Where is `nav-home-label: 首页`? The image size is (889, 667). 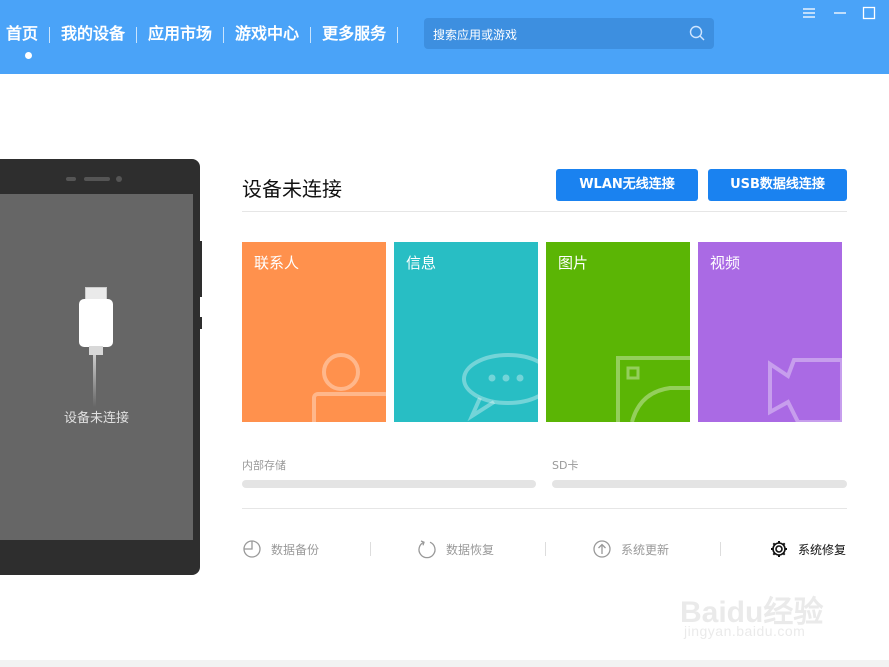
nav-home-label: 首页 is located at coordinates (22, 33).